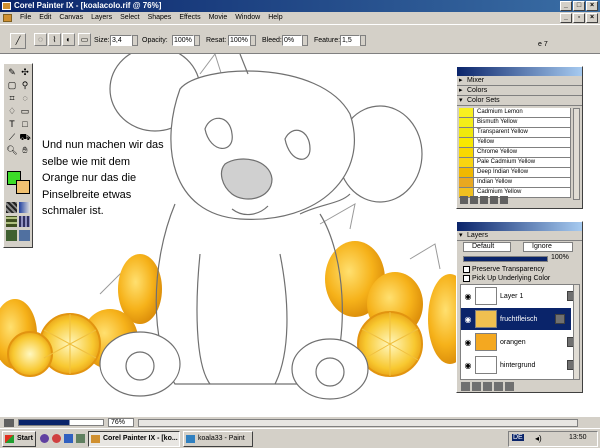  I want to click on looks-selector-icon, so click(24, 235).